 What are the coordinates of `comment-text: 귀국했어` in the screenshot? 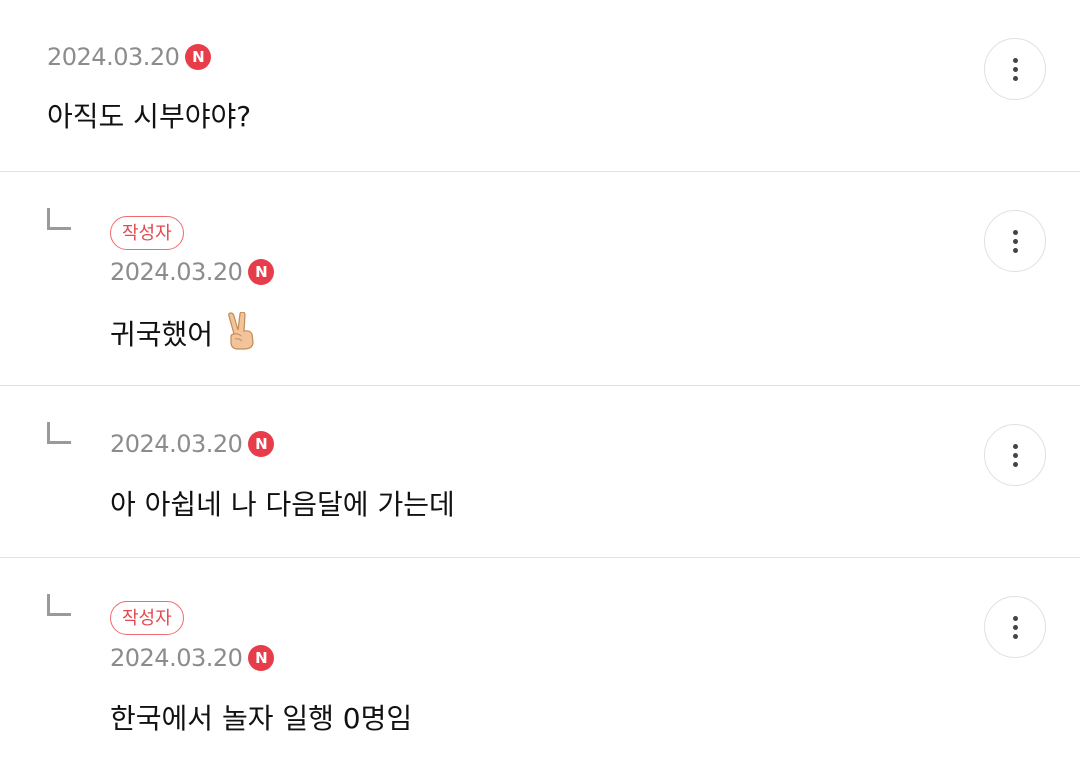 It's located at (162, 334).